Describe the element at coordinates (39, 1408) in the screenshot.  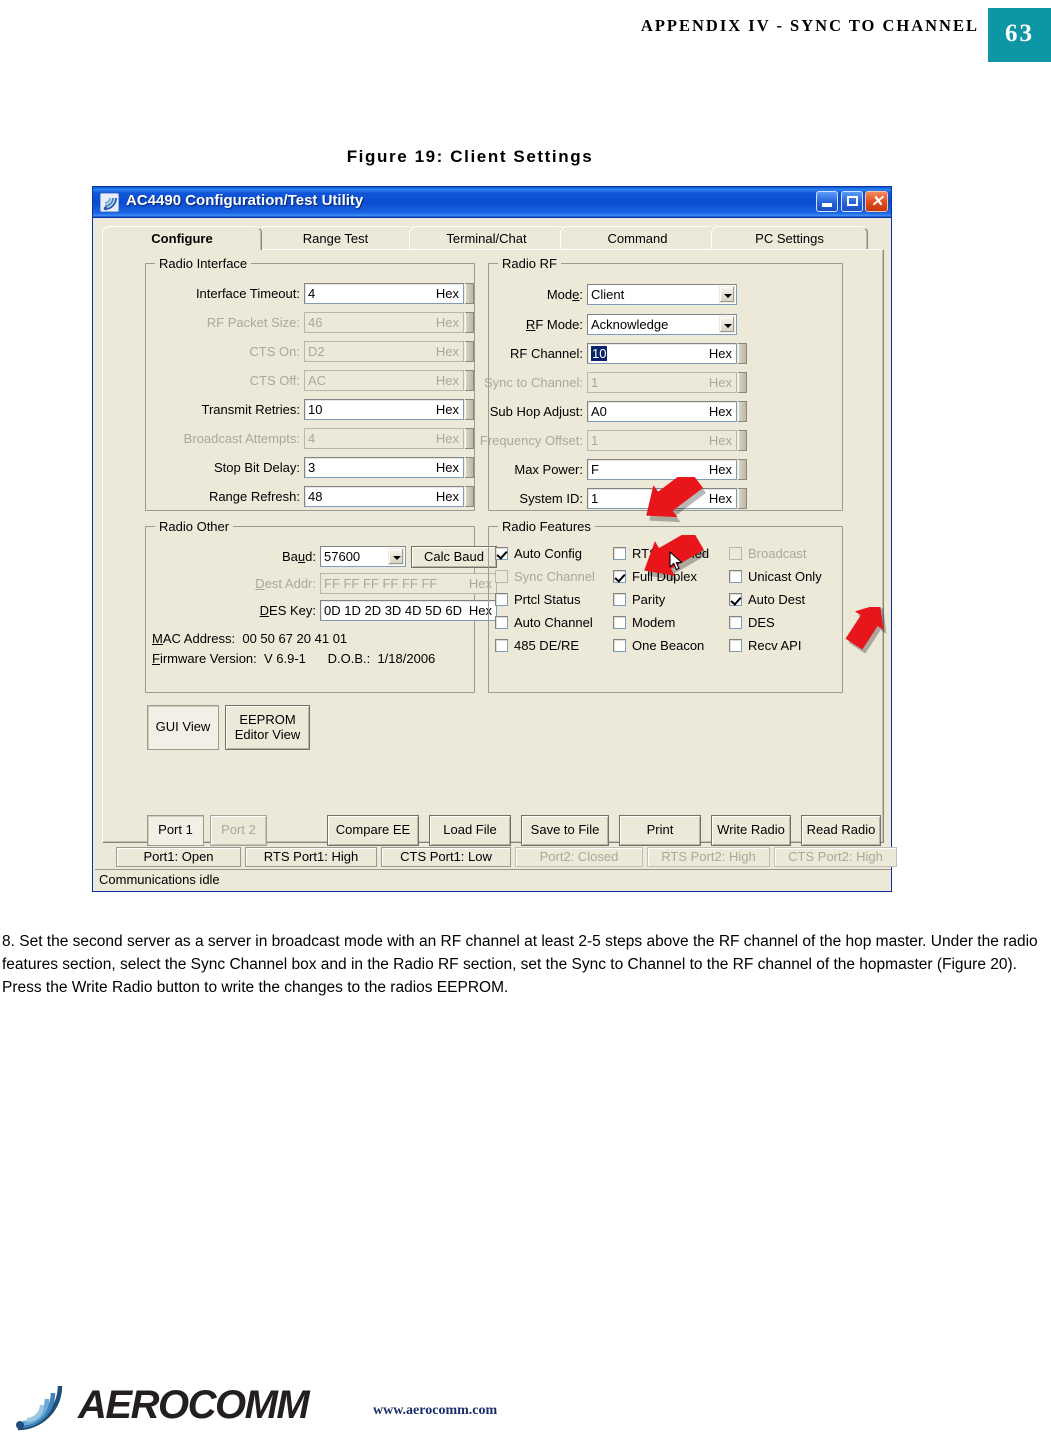
I see `aerocomm-logo-icon` at that location.